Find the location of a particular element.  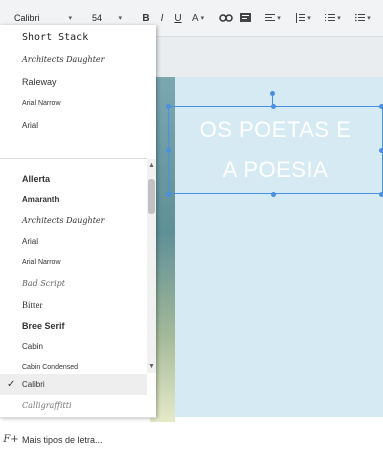

align-icon: ▾ is located at coordinates (273, 18).